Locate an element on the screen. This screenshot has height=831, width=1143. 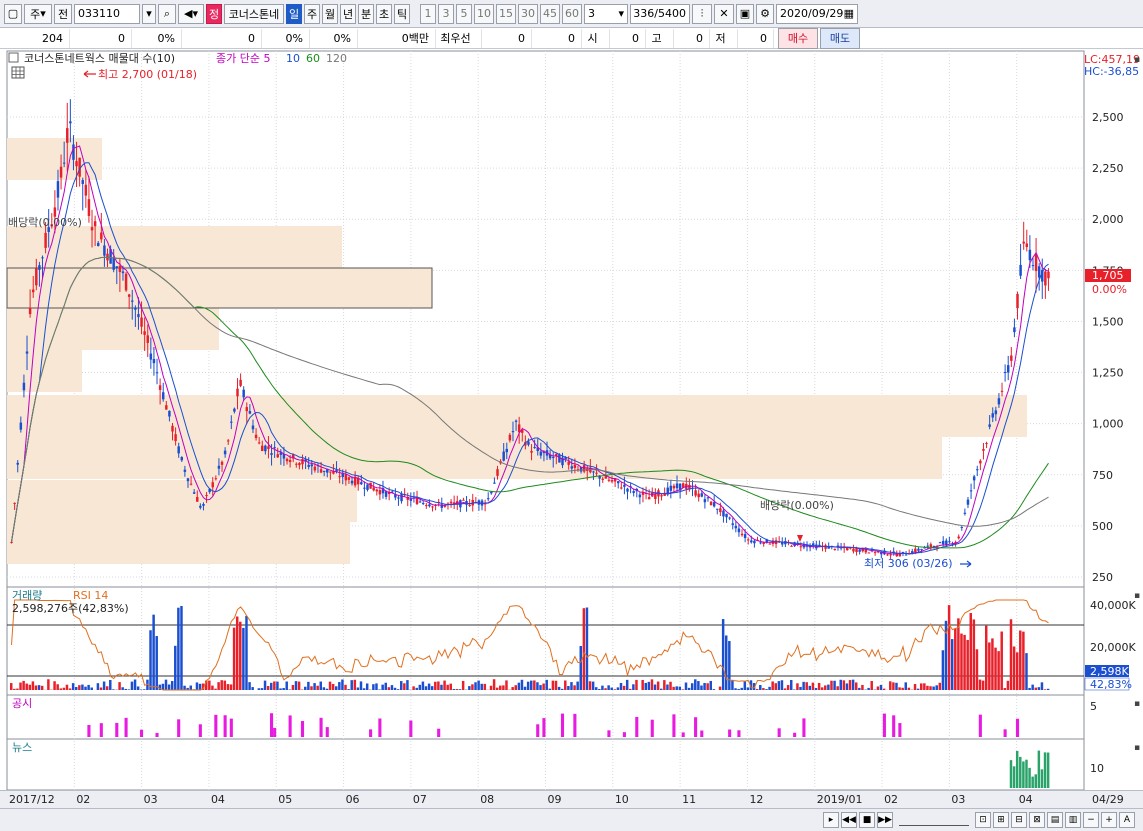
quote-best1: 0 is located at coordinates (507, 38).